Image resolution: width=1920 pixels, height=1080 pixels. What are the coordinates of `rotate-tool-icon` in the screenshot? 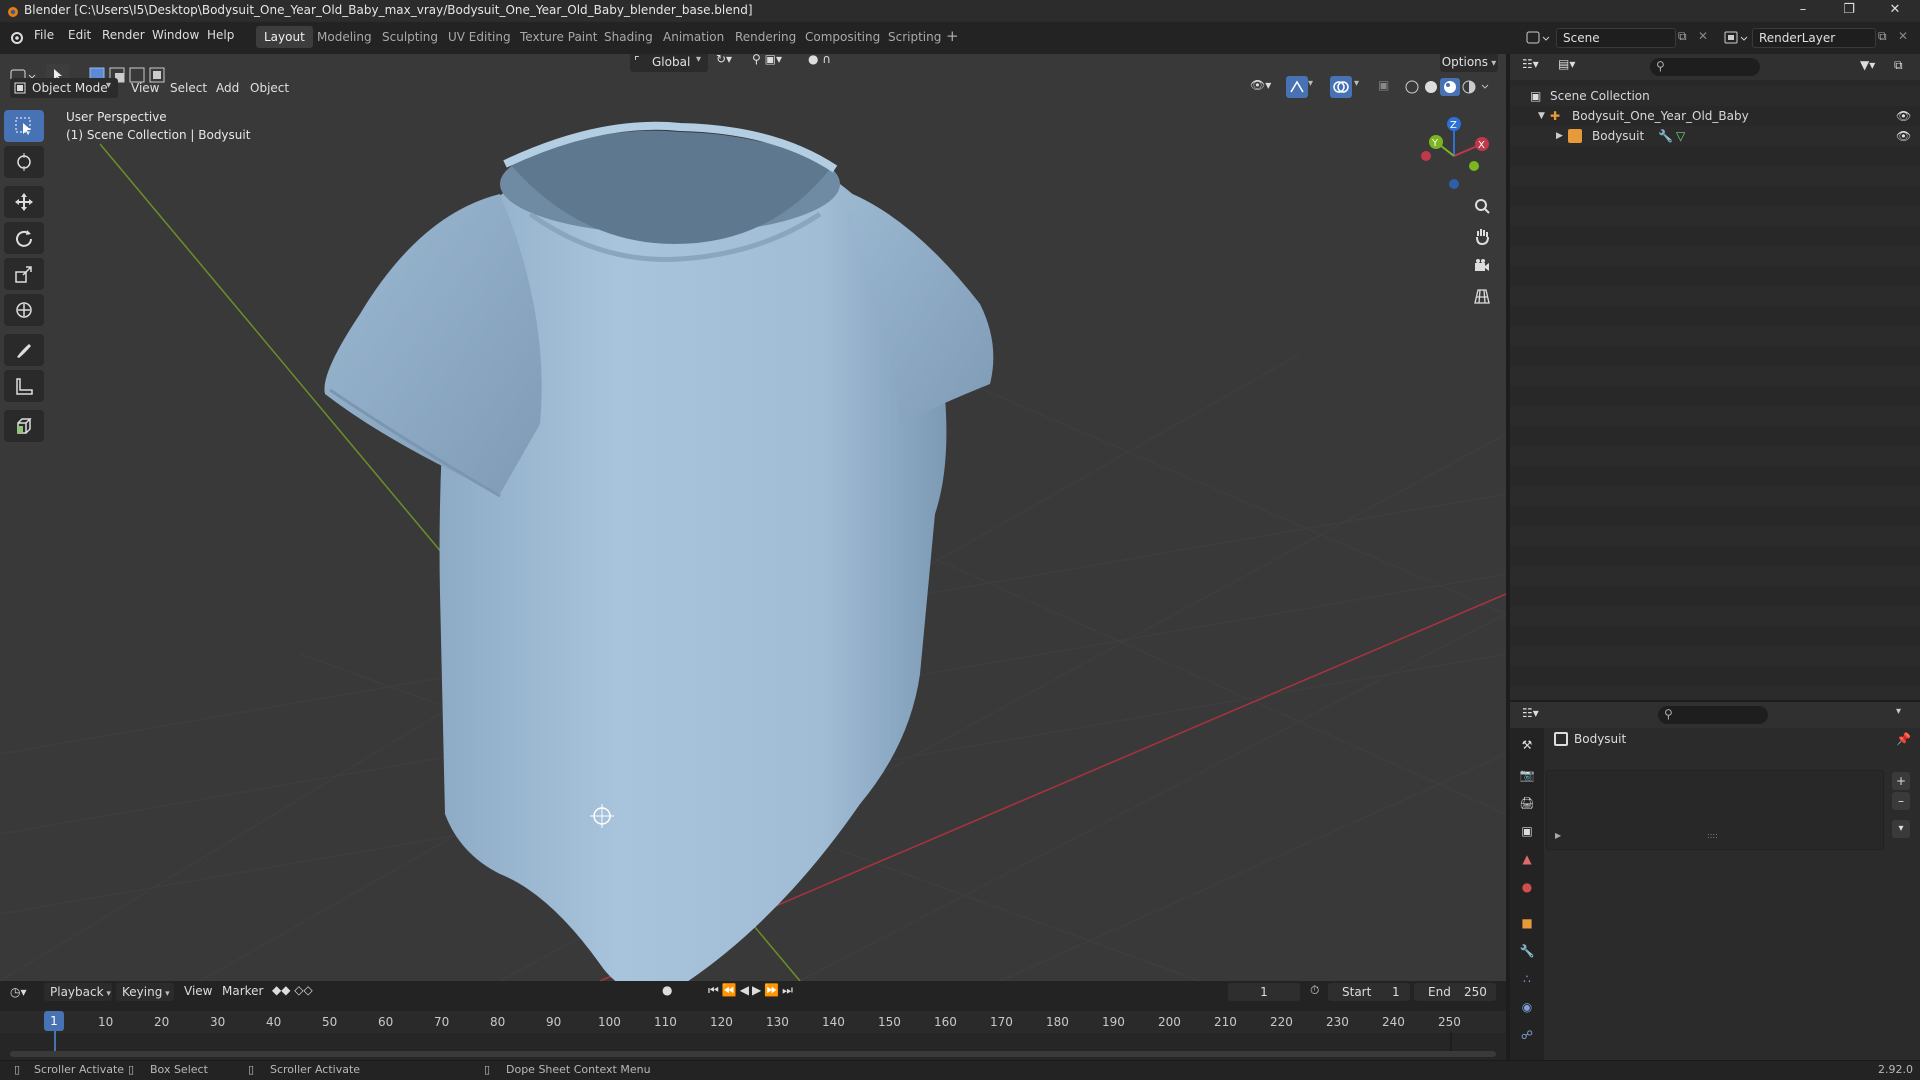 It's located at (24, 238).